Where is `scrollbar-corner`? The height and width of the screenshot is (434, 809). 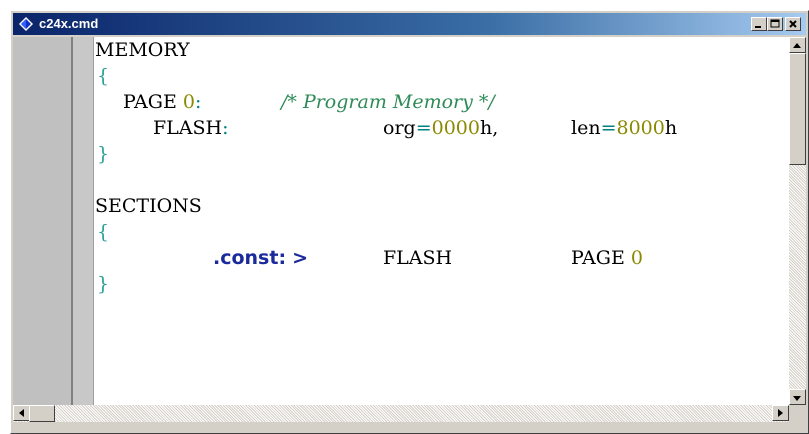 scrollbar-corner is located at coordinates (797, 413).